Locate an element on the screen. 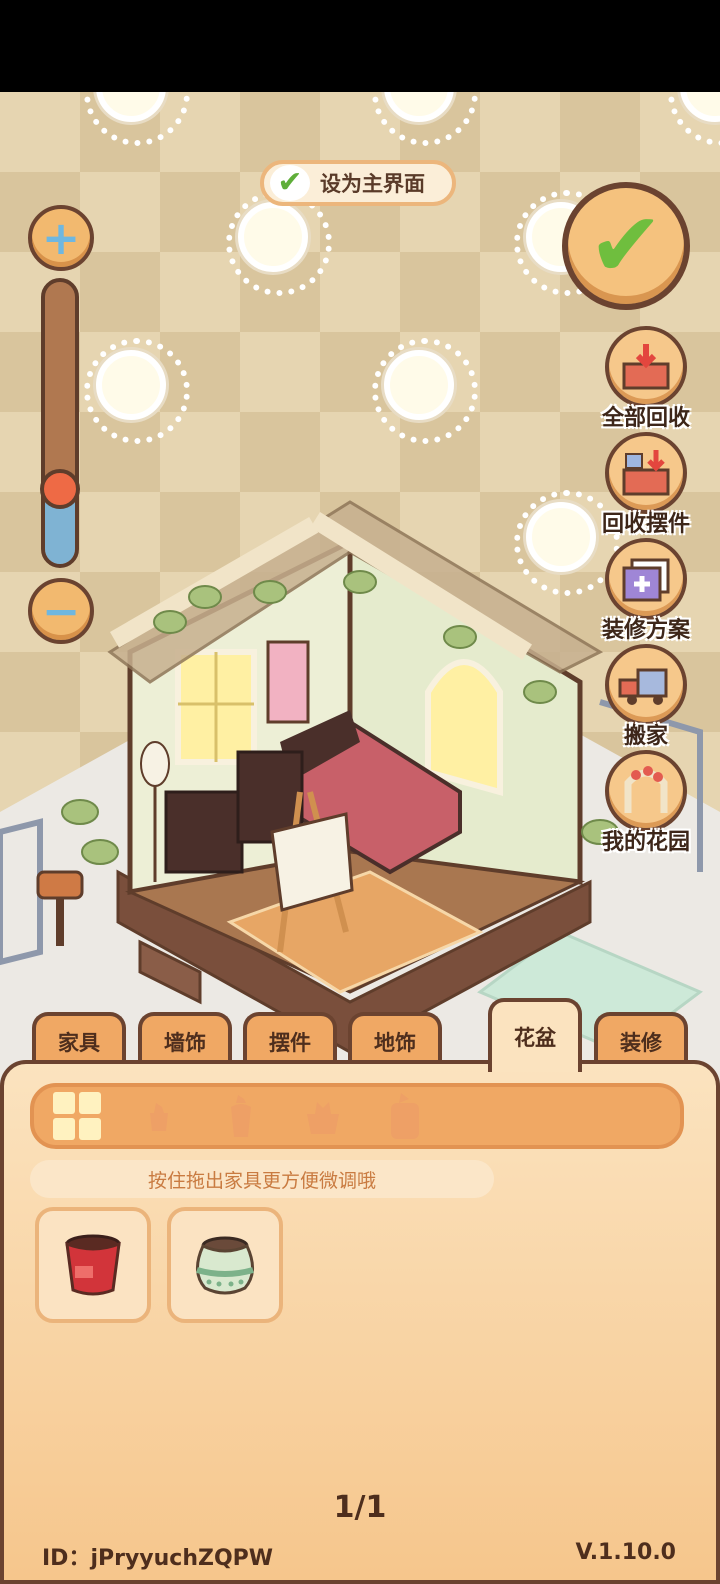 The height and width of the screenshot is (1584, 720). recycle-all-button: 全部回收 is located at coordinates (646, 379).